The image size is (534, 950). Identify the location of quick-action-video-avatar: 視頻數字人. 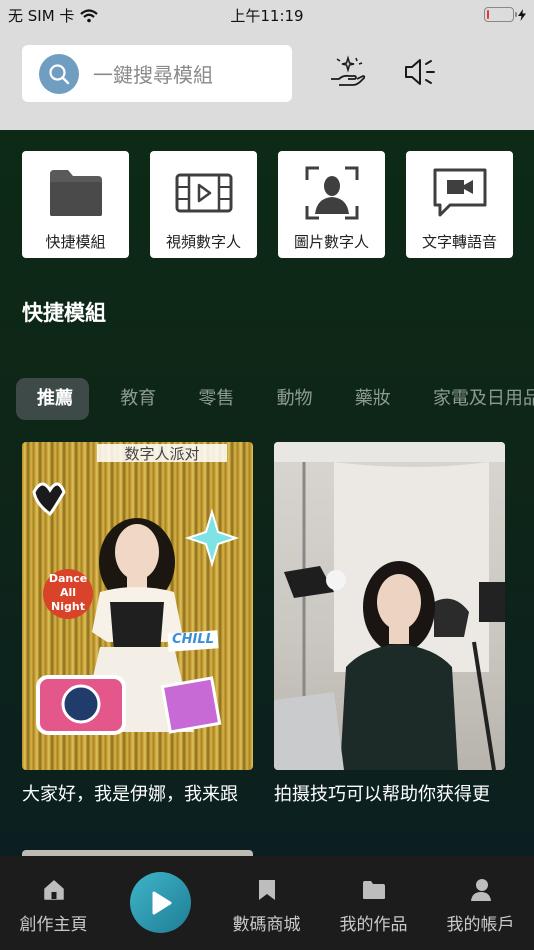
(203, 204).